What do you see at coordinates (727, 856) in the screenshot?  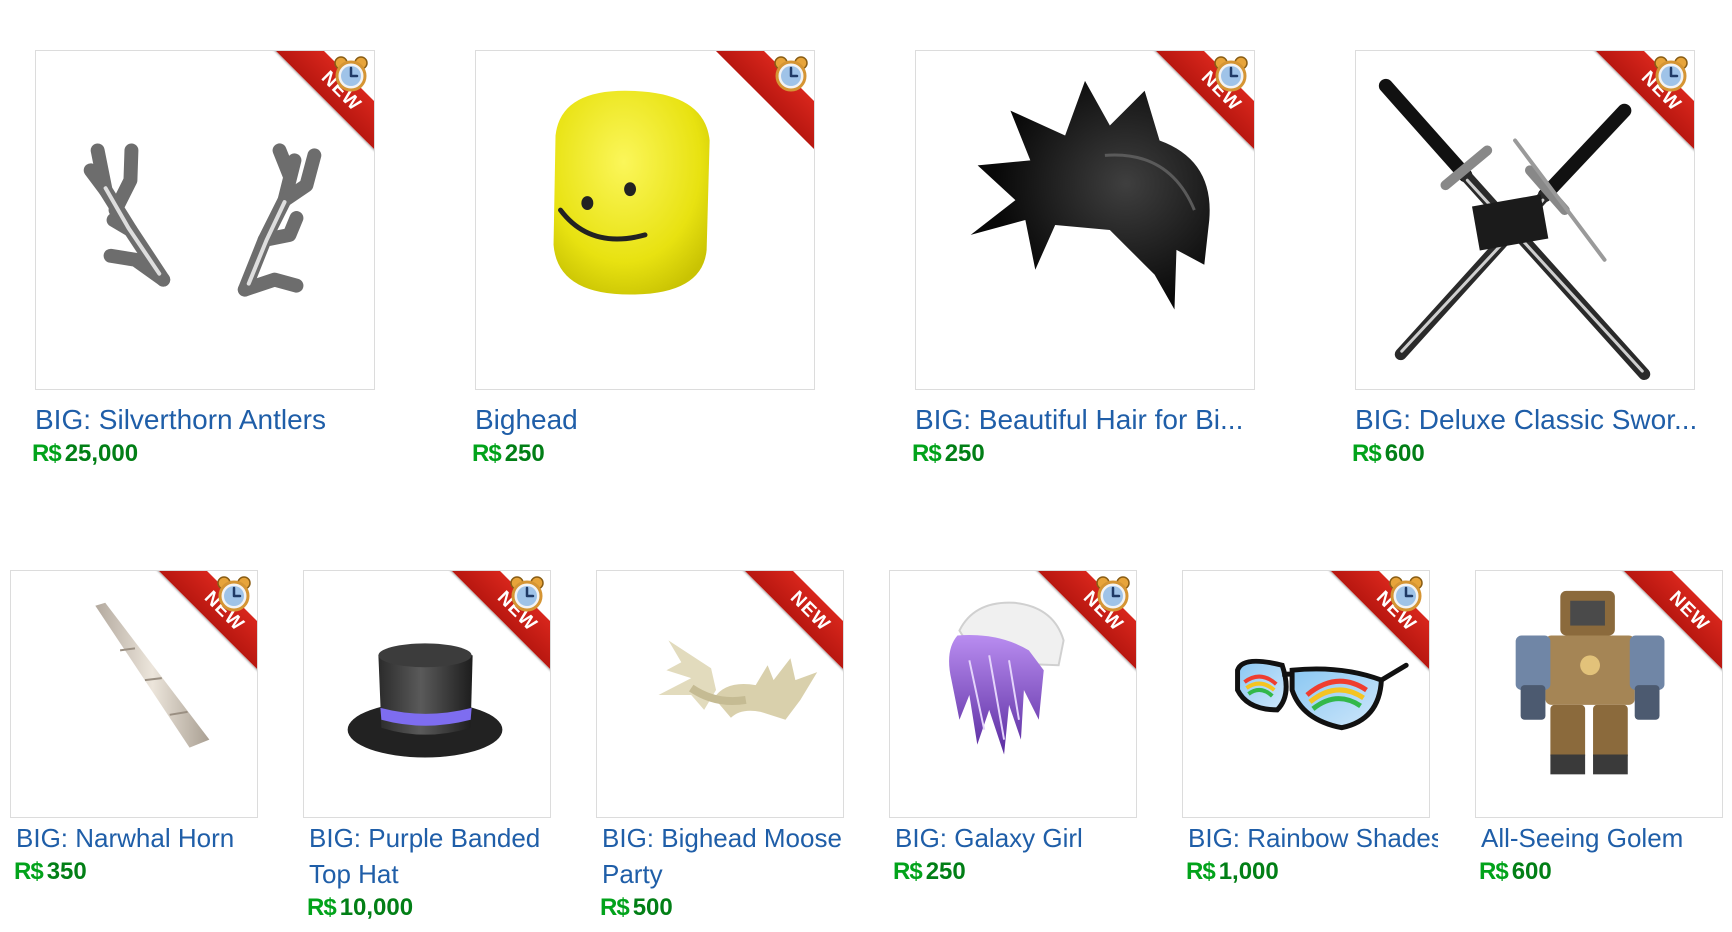 I see `item-name-link: BIG: Bighead Moose Party` at bounding box center [727, 856].